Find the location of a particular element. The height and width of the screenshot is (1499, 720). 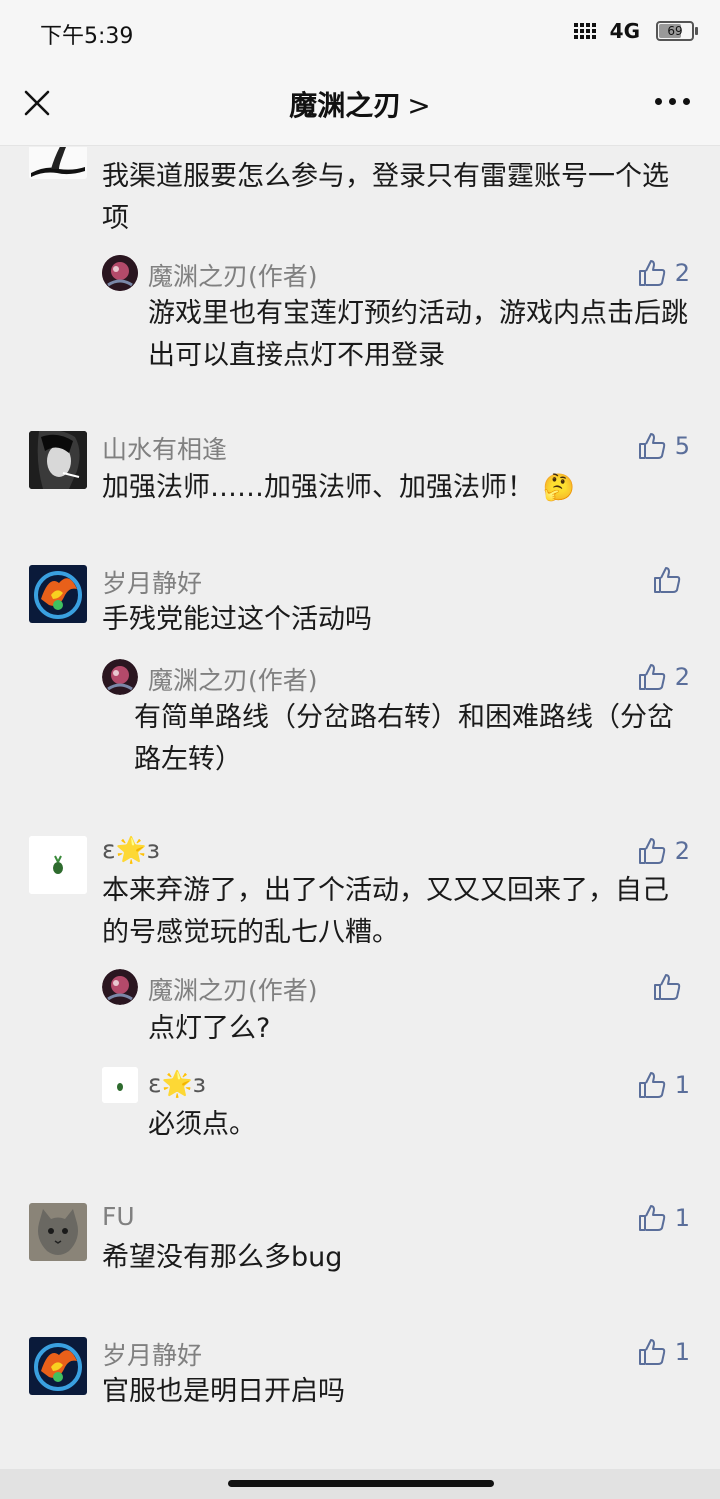

reply-text: 游戏里也有宝莲灯预约活动，游戏内点击后跳出可以直接点灯不用登录 is located at coordinates (418, 334).